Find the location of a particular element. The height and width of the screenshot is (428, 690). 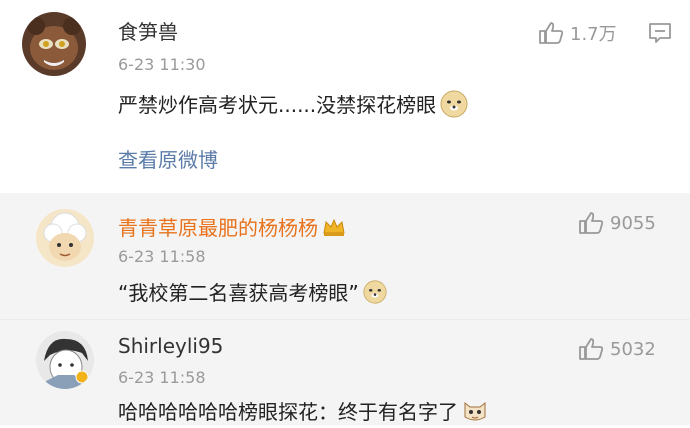

reply-like-count: 5032 is located at coordinates (633, 349).